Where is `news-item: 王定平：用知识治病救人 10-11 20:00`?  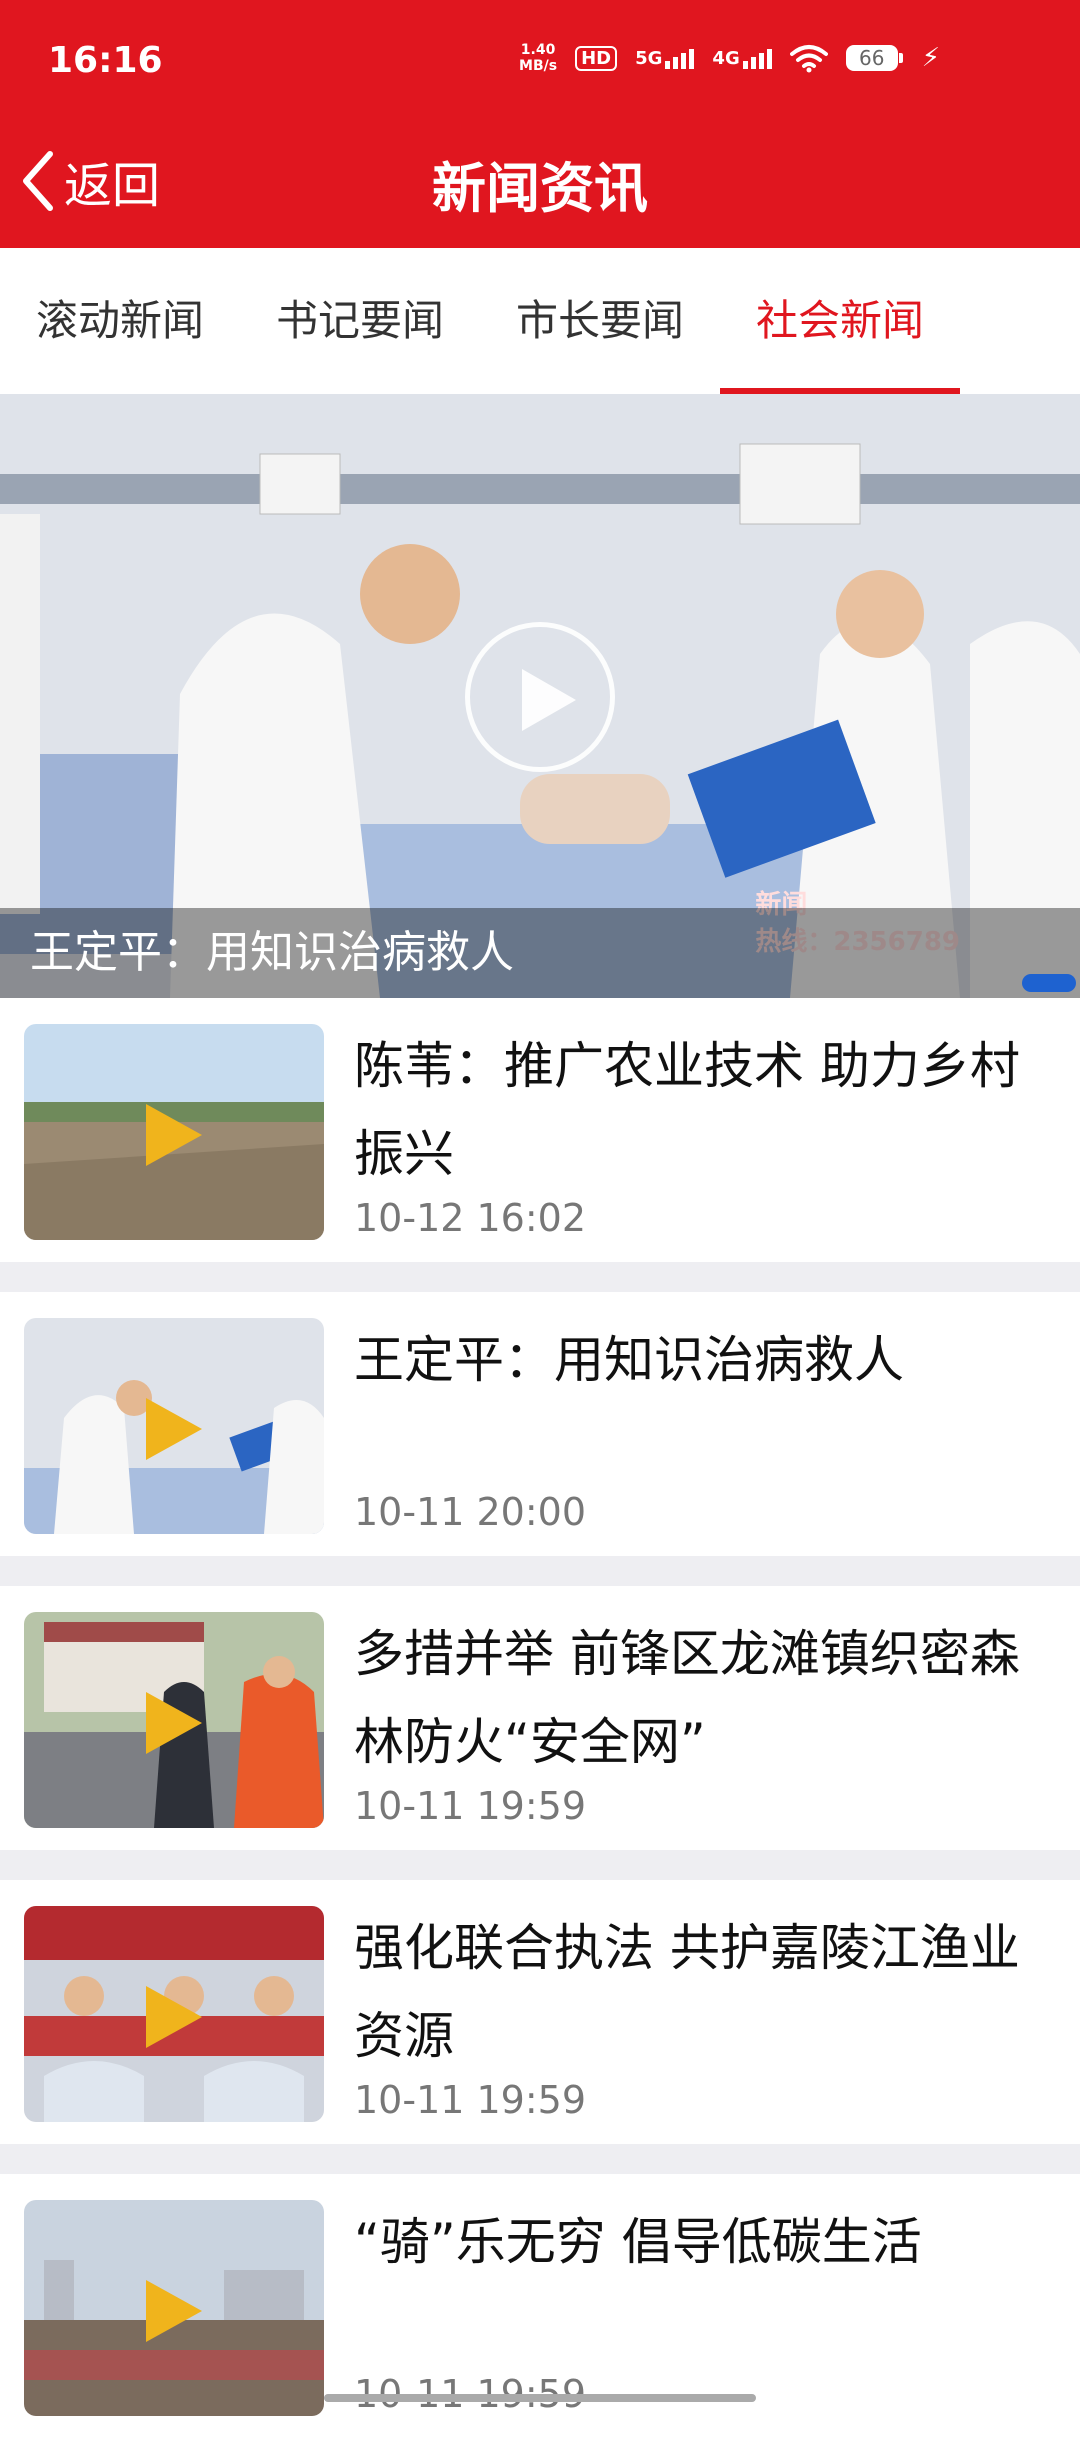
news-item: 王定平：用知识治病救人 10-11 20:00 is located at coordinates (540, 1424).